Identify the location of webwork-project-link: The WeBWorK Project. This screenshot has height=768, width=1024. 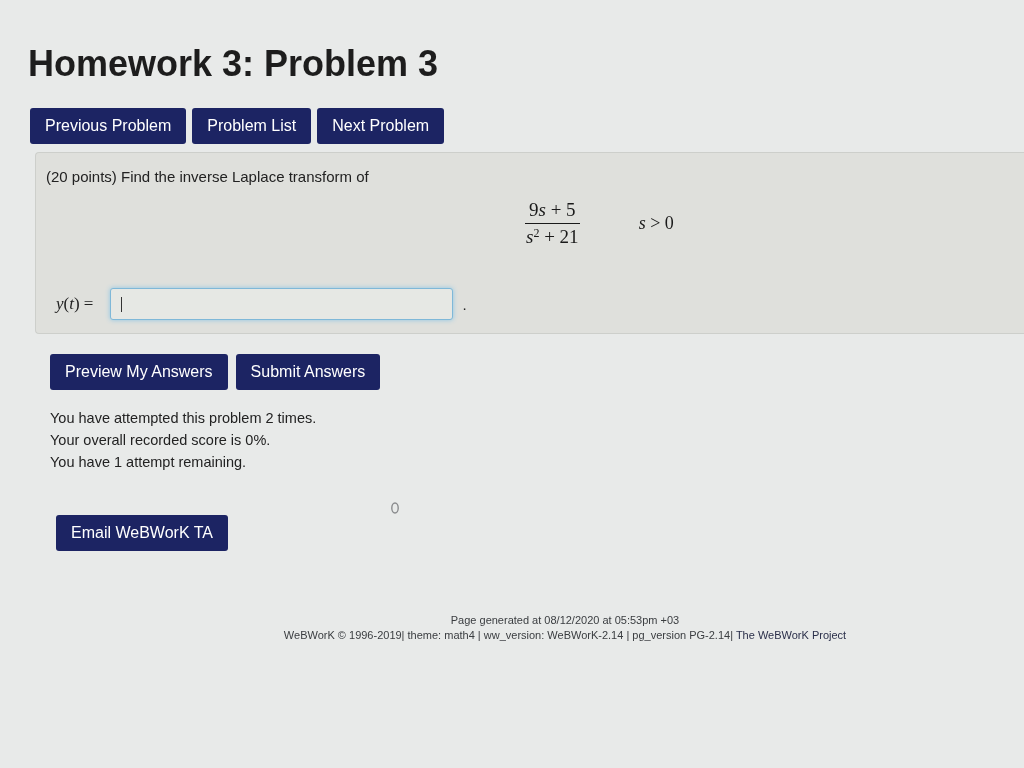
(791, 635).